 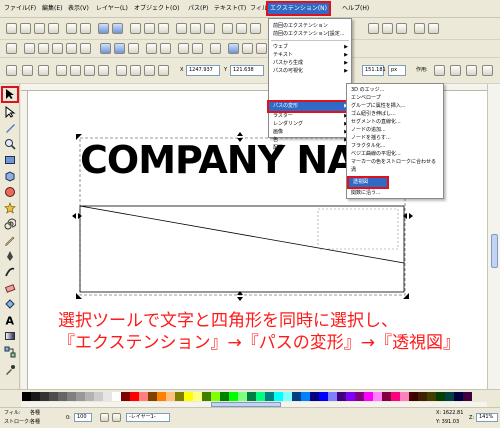 What do you see at coordinates (10, 304) in the screenshot?
I see `paint-bucket-tool-icon` at bounding box center [10, 304].